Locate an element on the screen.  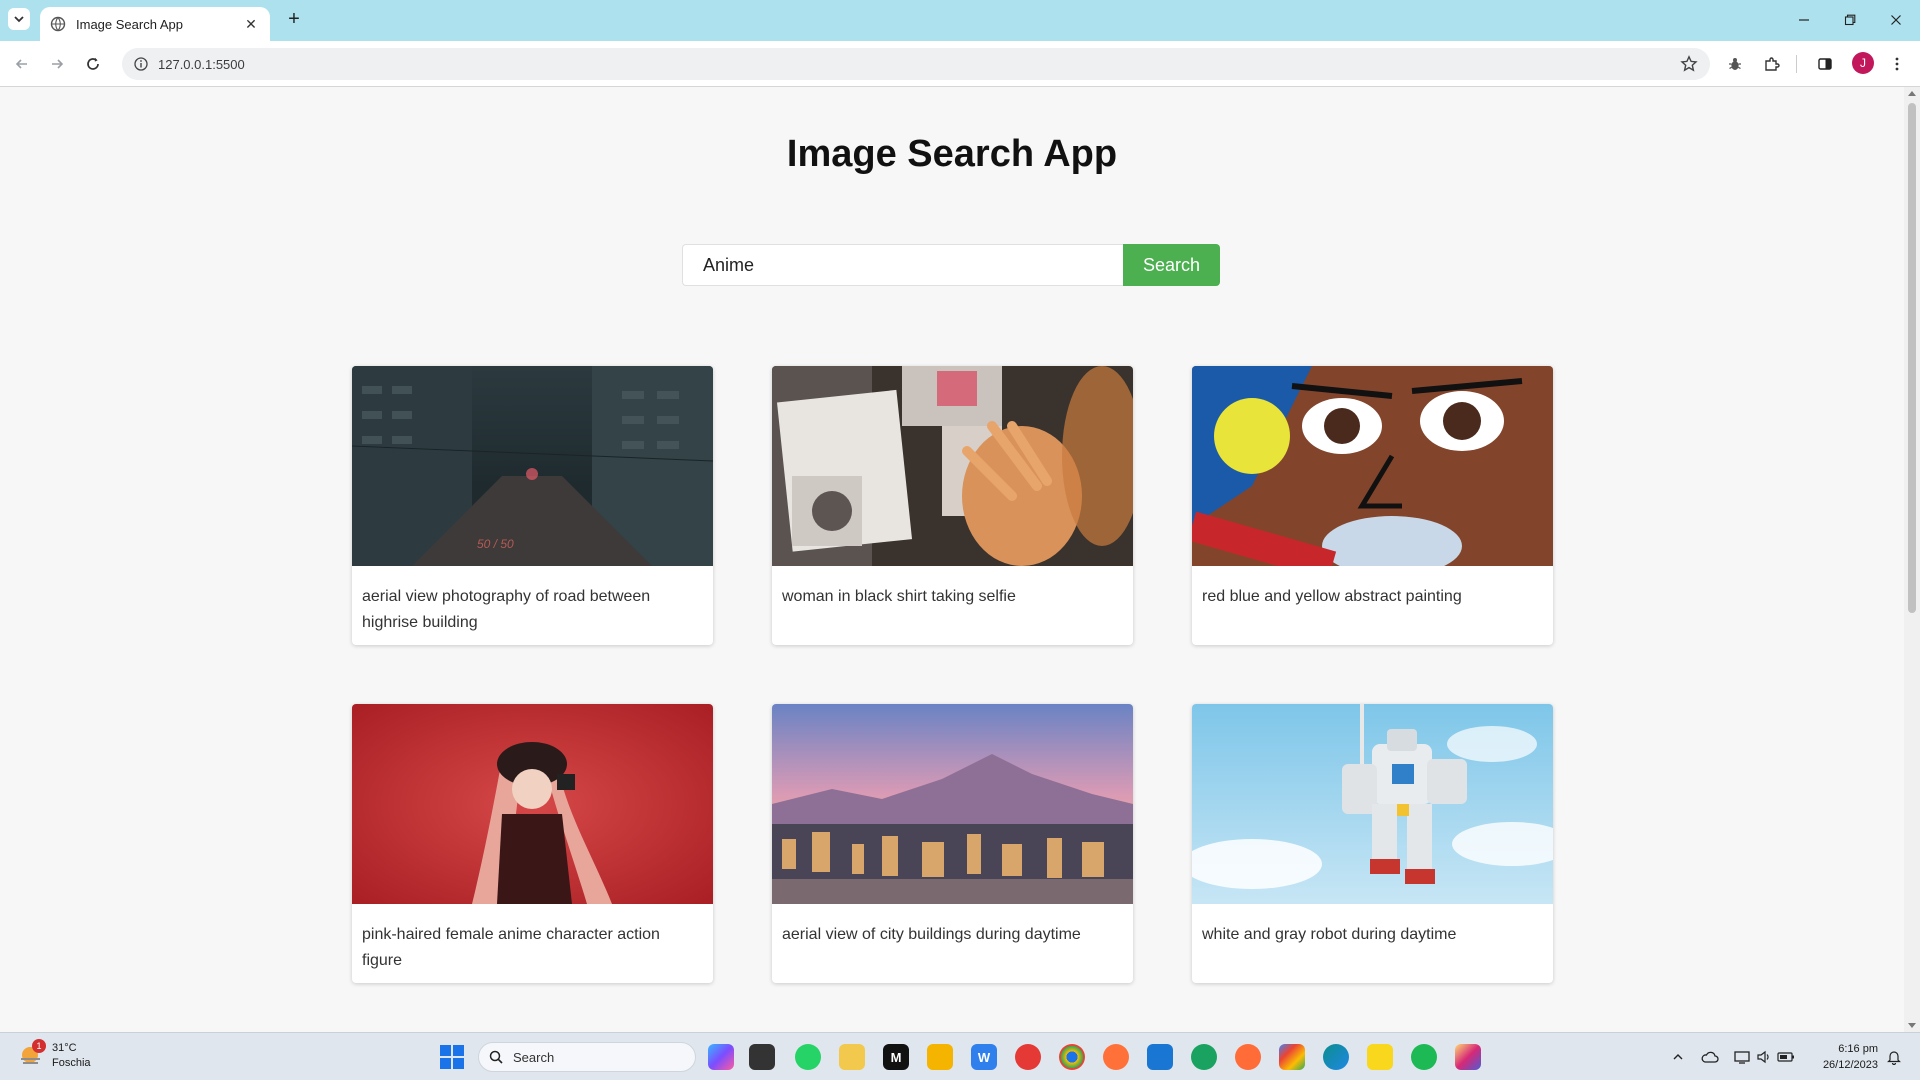
back-button is located at coordinates (22, 64).